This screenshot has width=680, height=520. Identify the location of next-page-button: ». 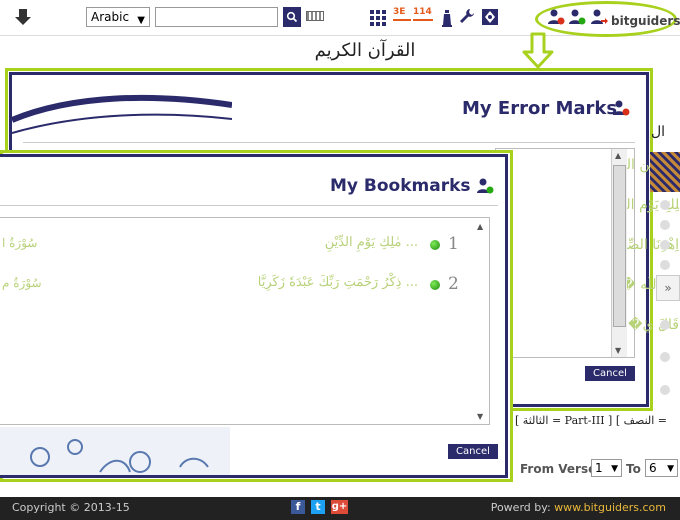
(668, 288).